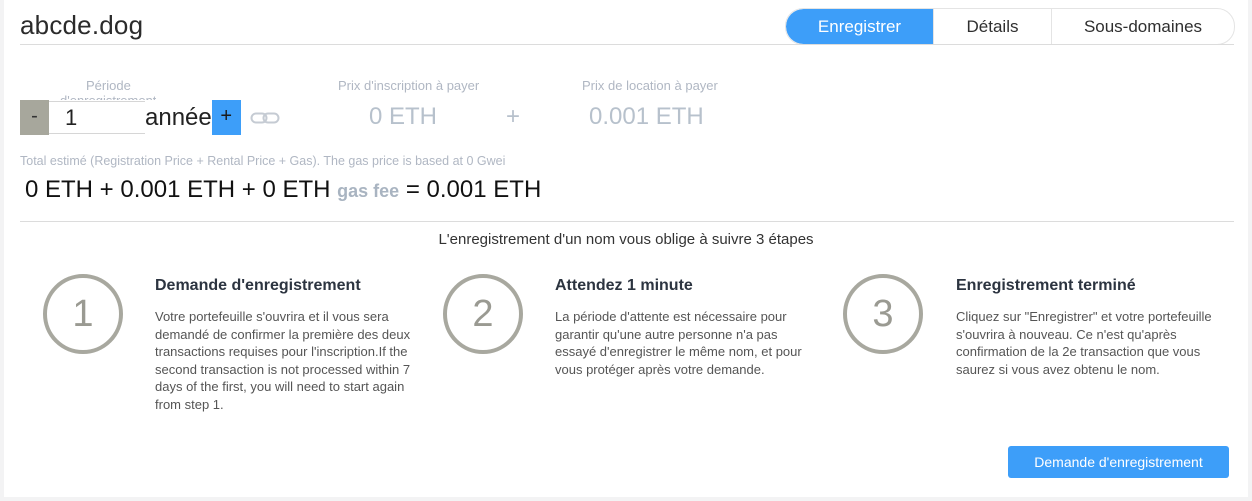 The width and height of the screenshot is (1252, 501). Describe the element at coordinates (368, 191) in the screenshot. I see `gas-fee-label: gas fee` at that location.